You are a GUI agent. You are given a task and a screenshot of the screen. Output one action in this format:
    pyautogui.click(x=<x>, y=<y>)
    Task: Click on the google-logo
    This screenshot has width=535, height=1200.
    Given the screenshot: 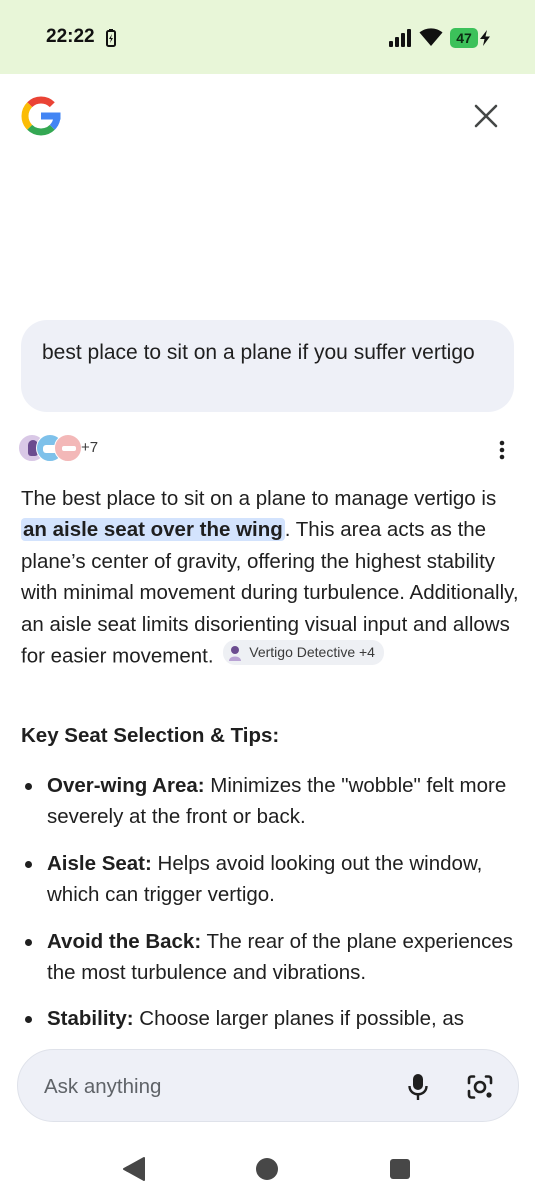 What is the action you would take?
    pyautogui.click(x=41, y=116)
    